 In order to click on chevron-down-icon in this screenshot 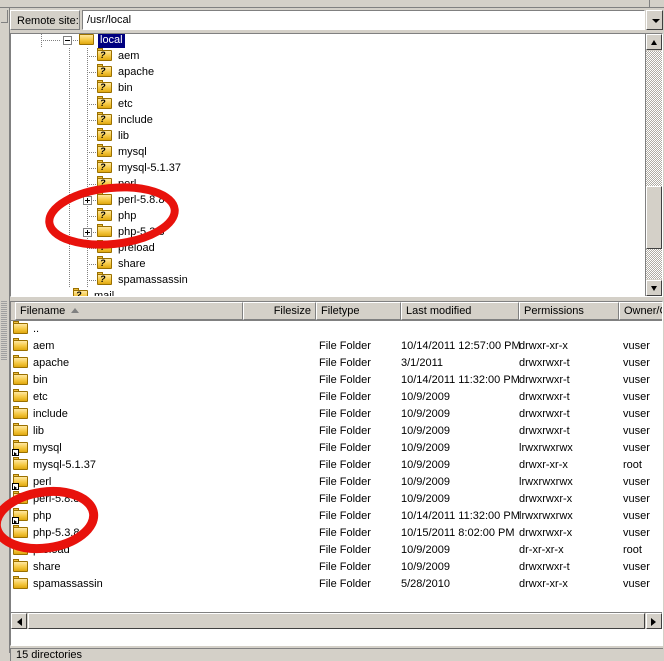, I will do `click(654, 20)`.